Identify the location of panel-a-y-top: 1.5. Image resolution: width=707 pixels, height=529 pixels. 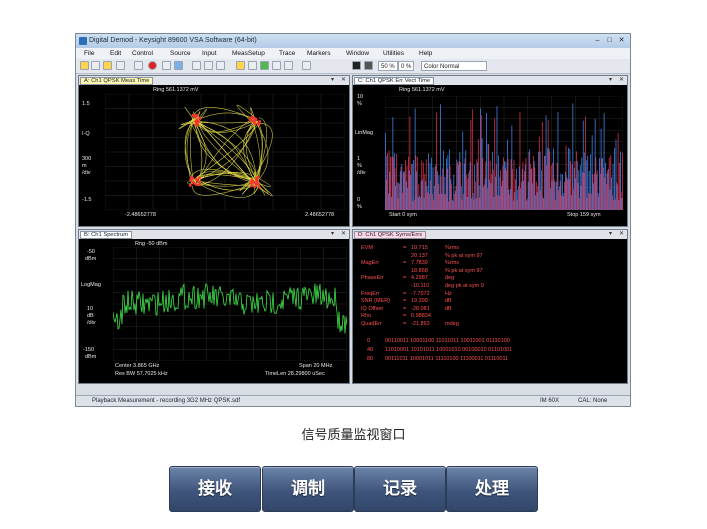
(86, 104).